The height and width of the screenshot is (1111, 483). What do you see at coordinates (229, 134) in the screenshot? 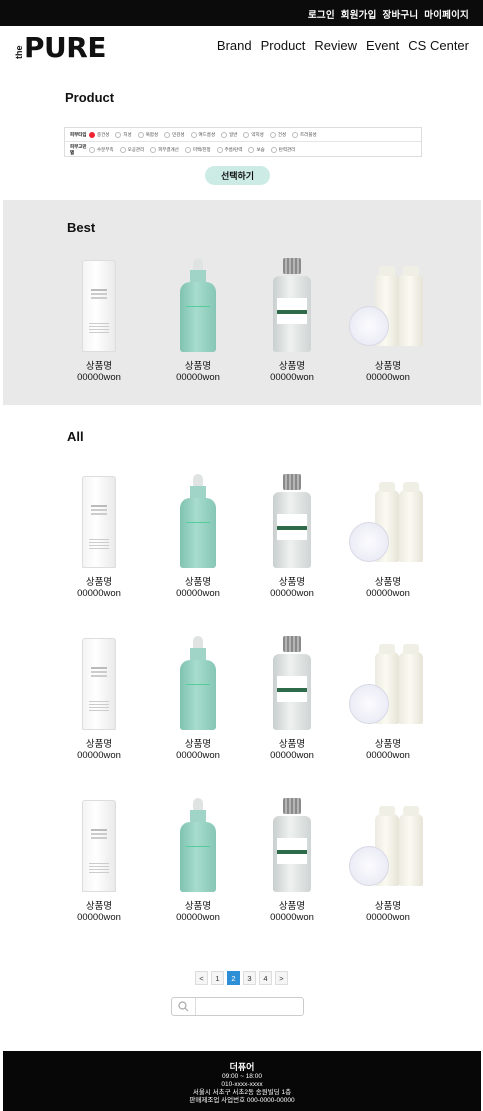
I see `filter-option: 일반` at bounding box center [229, 134].